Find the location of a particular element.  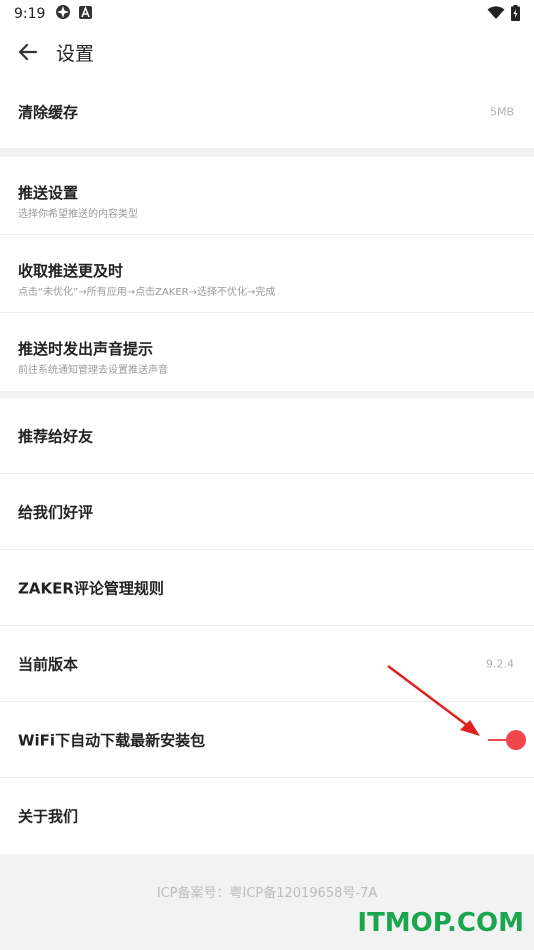

arrow-left-icon is located at coordinates (28, 52).